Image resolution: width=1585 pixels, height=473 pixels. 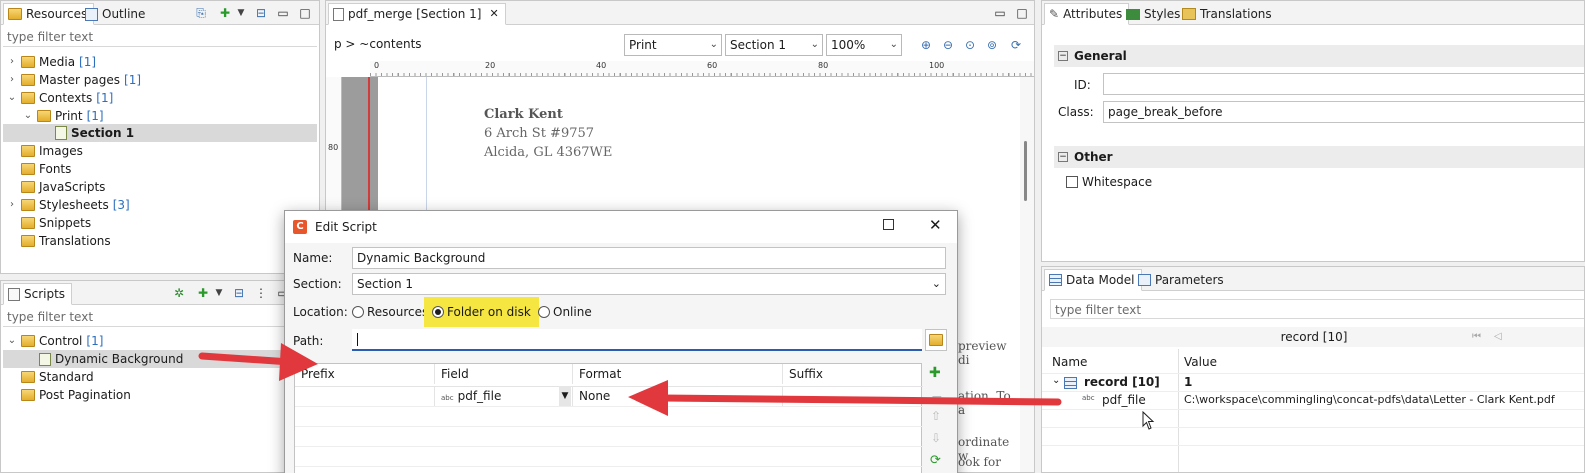 I want to click on arrow-to-format, so click(x=845, y=398).